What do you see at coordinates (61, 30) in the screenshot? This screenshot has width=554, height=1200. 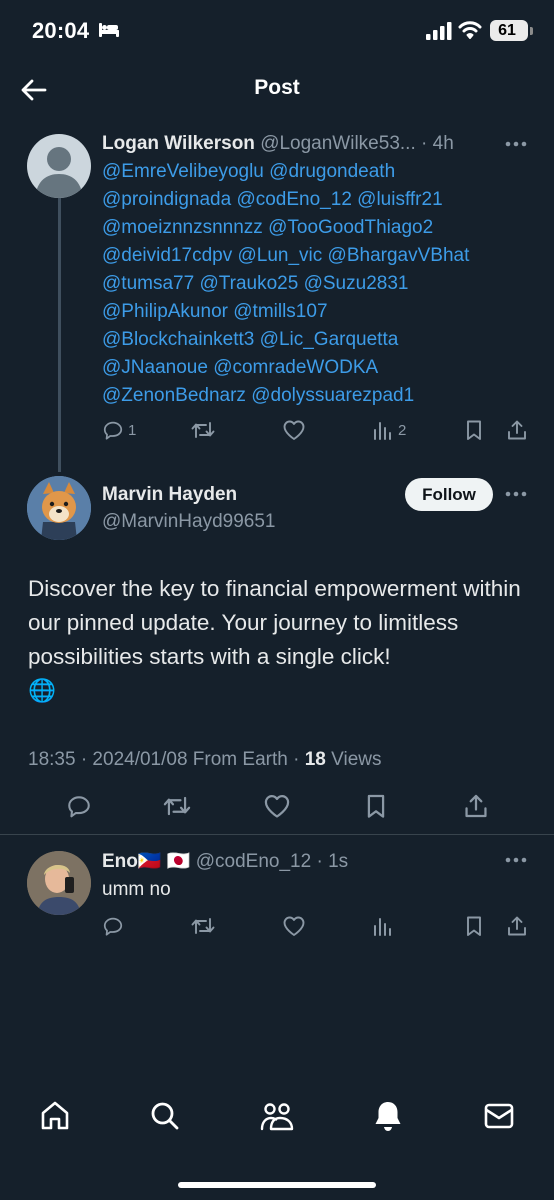 I see `status-time: 20:04` at bounding box center [61, 30].